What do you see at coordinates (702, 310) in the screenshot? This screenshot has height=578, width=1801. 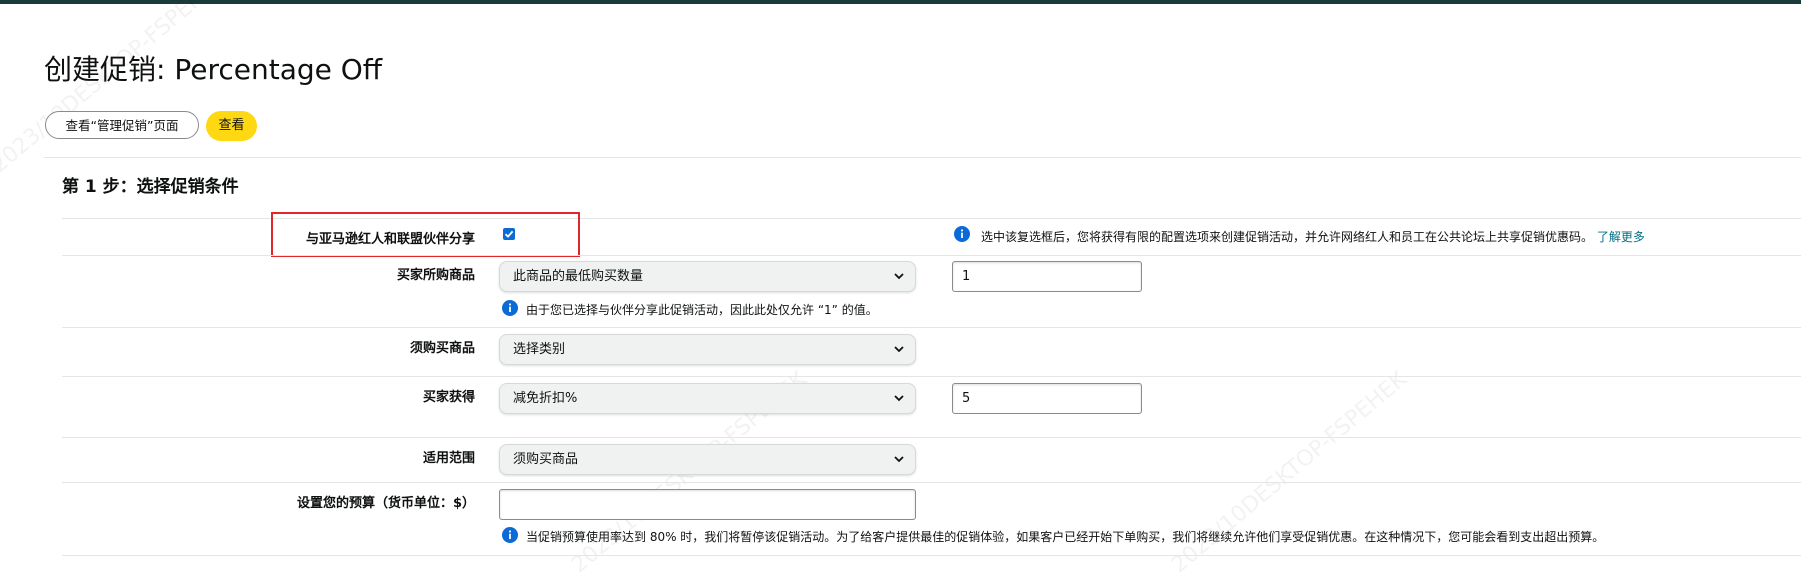 I see `buyer-purchases-note: 由于您已选择与伙伴分享此促销活动，因此此处仅允许 “1” 的值。` at bounding box center [702, 310].